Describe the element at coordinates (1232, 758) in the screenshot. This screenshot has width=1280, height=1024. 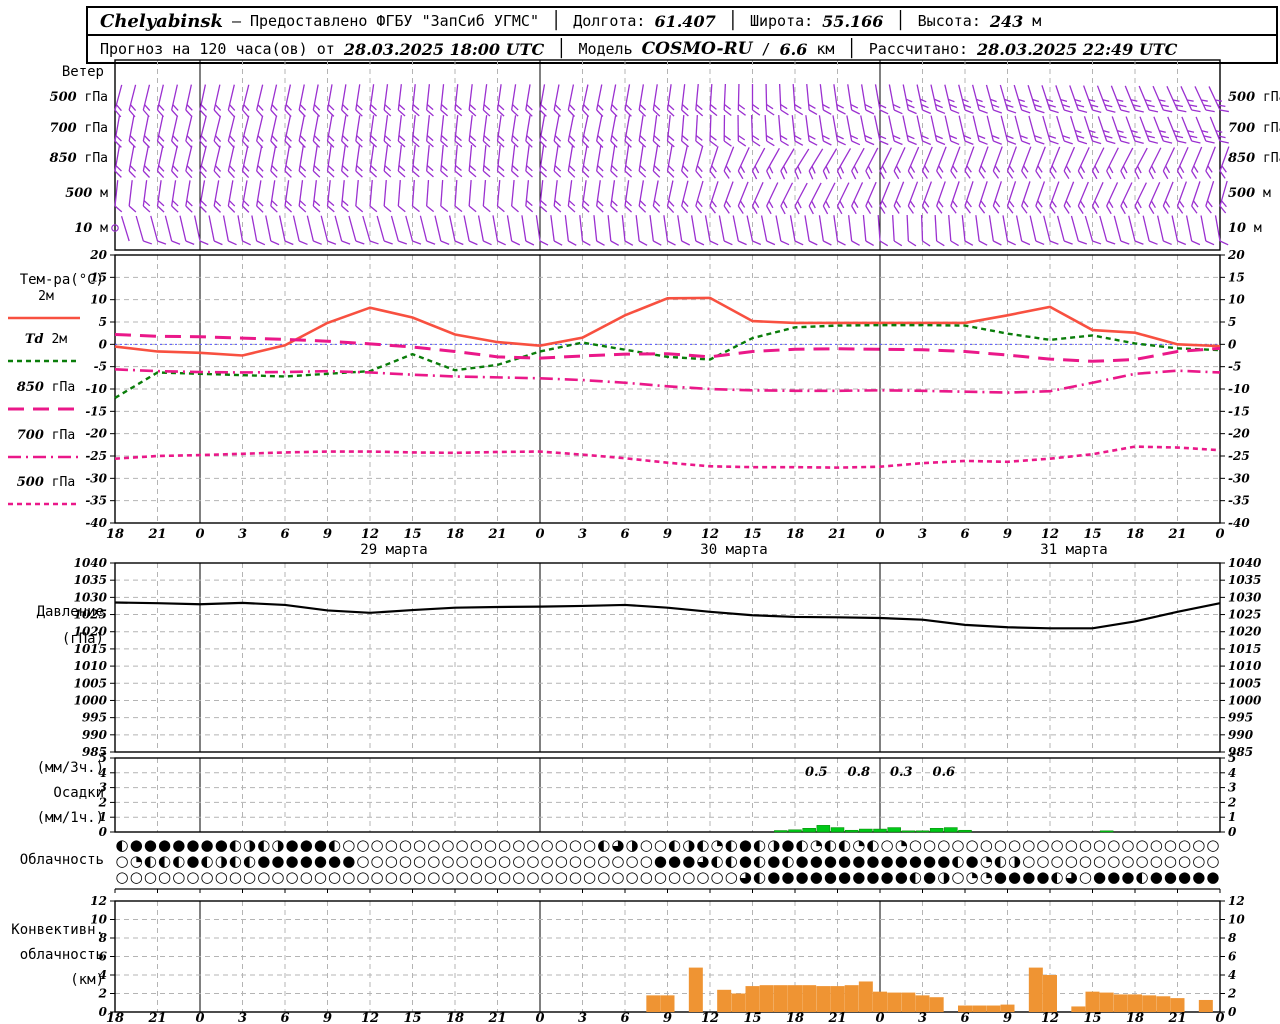
I see `tick-label: 5` at that location.